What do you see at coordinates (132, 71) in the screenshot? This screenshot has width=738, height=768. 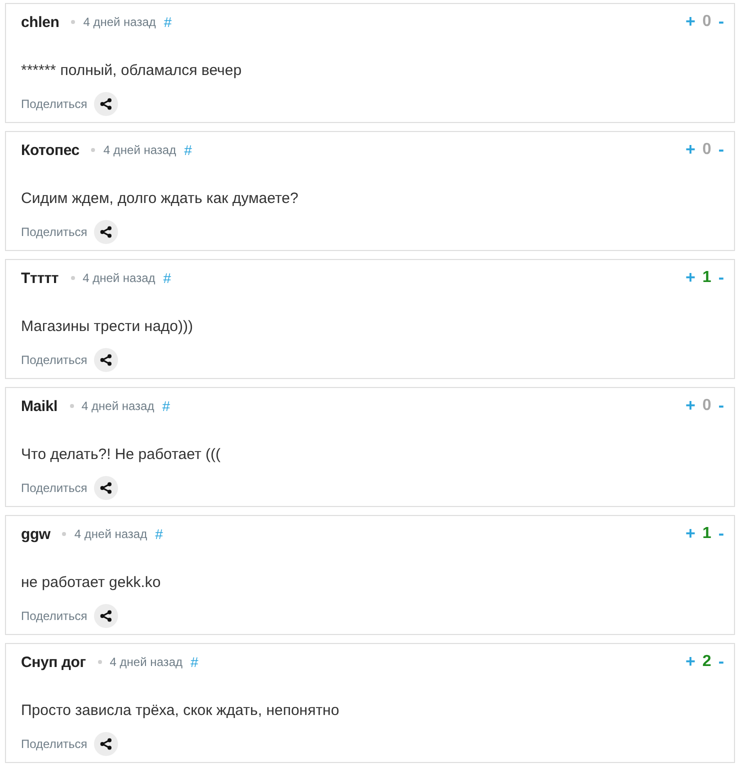 I see `comment-text: ****** полный, обламался вечер` at bounding box center [132, 71].